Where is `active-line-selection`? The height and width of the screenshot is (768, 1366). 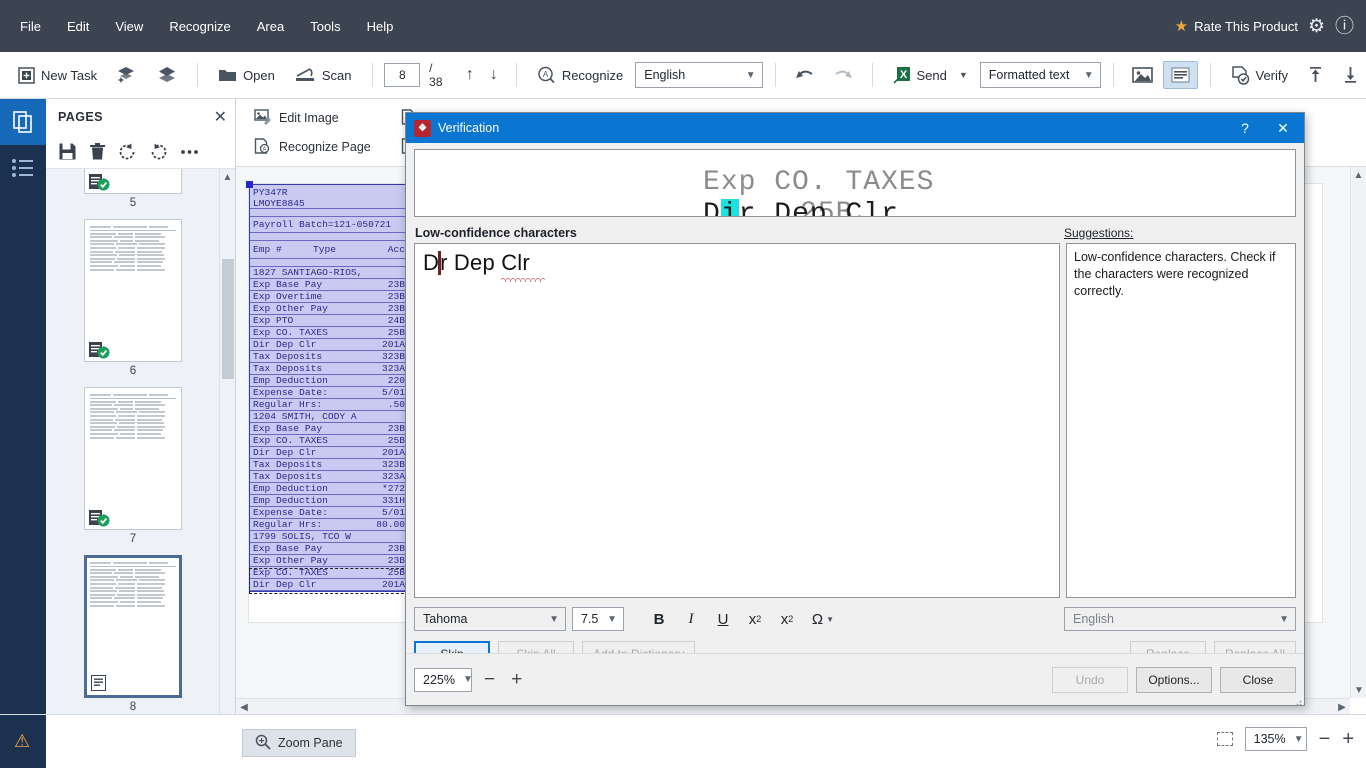 active-line-selection is located at coordinates (329, 581).